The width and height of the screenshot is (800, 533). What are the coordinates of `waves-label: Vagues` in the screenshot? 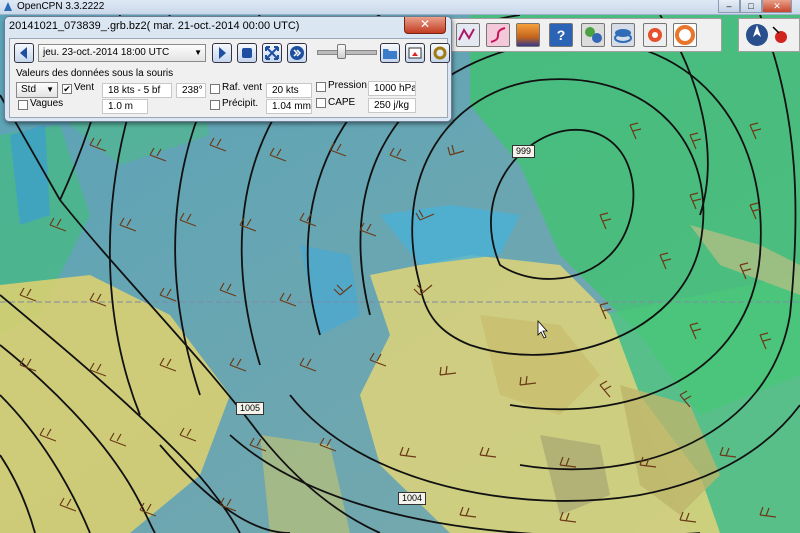 It's located at (47, 103).